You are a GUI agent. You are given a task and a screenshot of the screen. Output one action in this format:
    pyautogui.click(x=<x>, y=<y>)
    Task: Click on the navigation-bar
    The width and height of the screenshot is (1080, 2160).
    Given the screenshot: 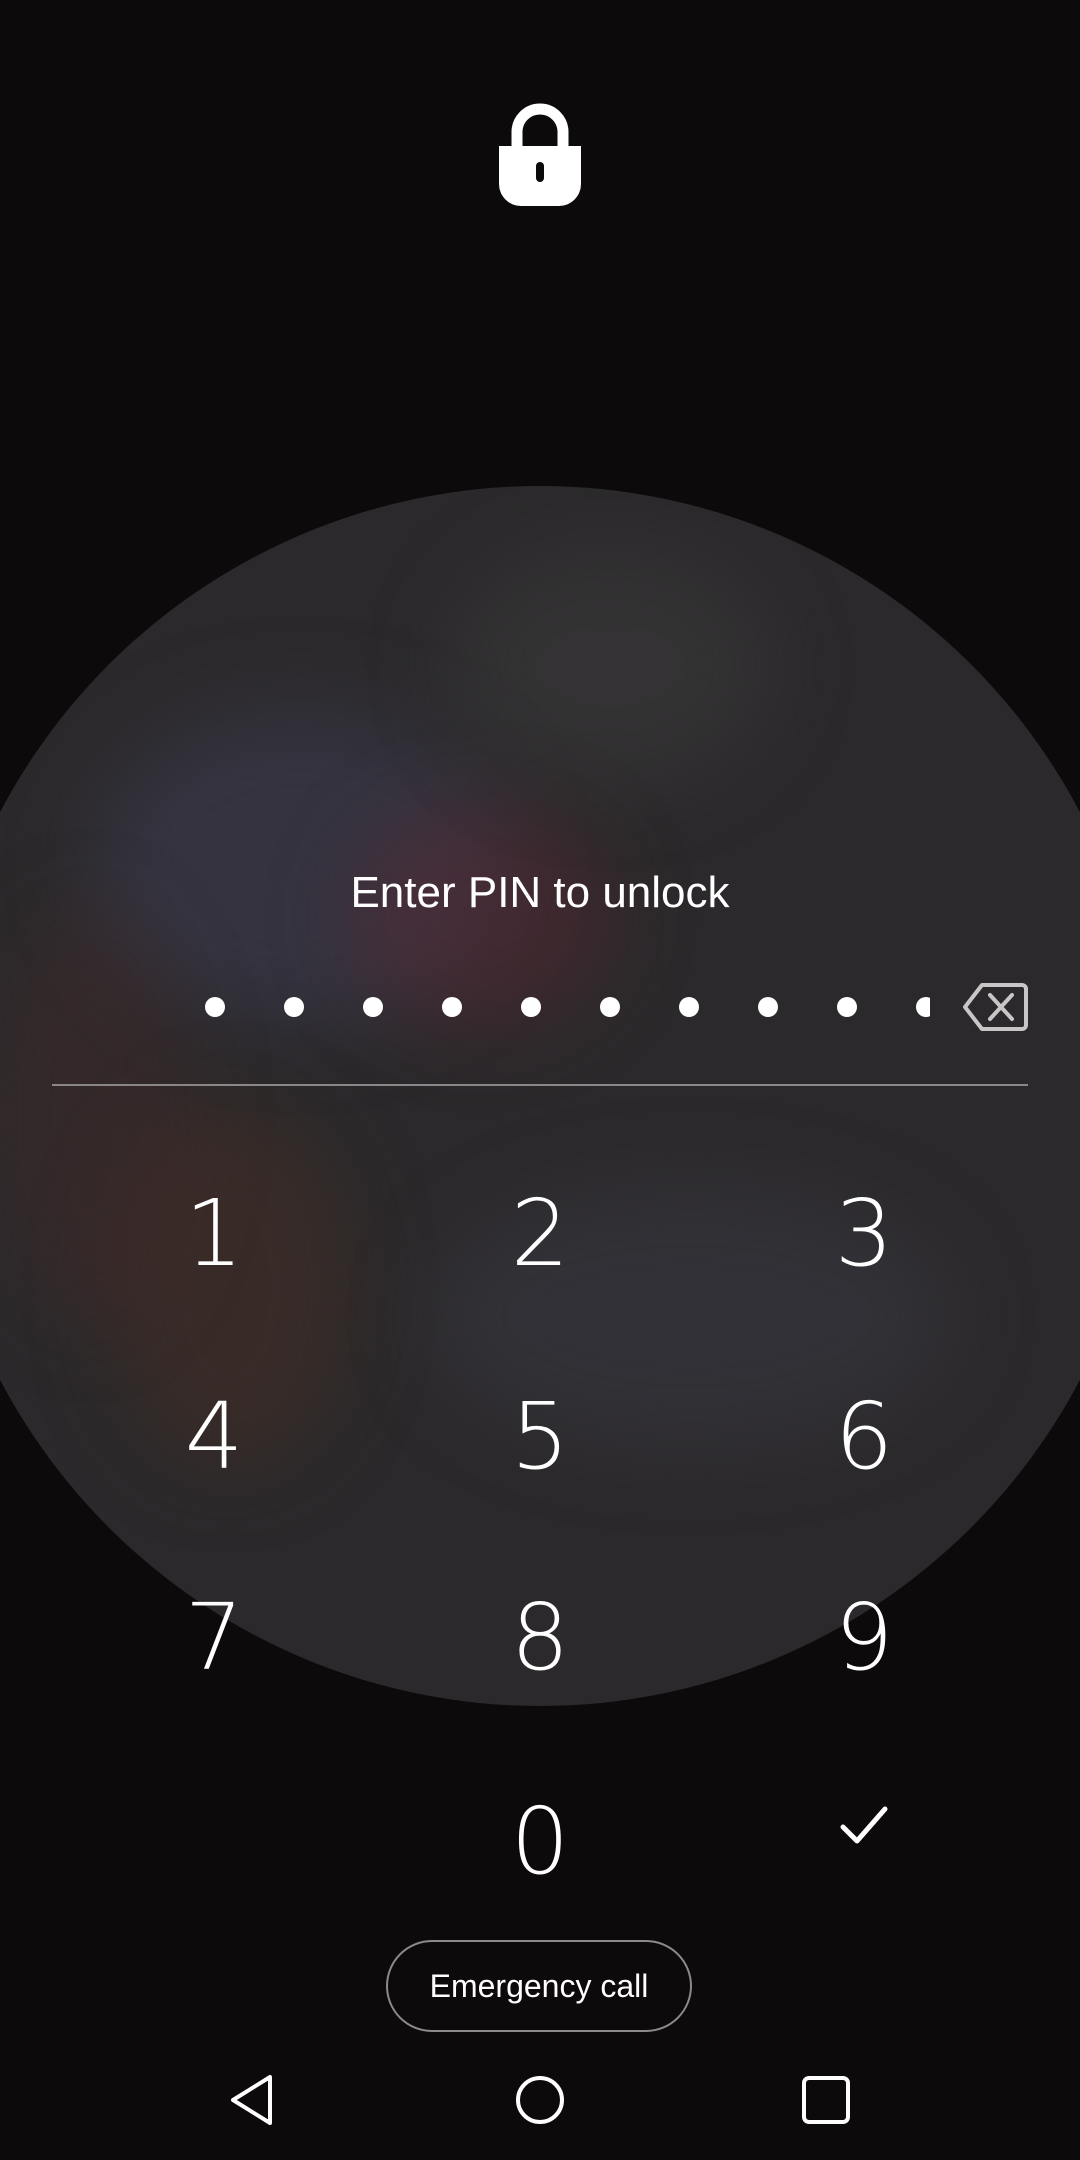 What is the action you would take?
    pyautogui.click(x=540, y=2100)
    